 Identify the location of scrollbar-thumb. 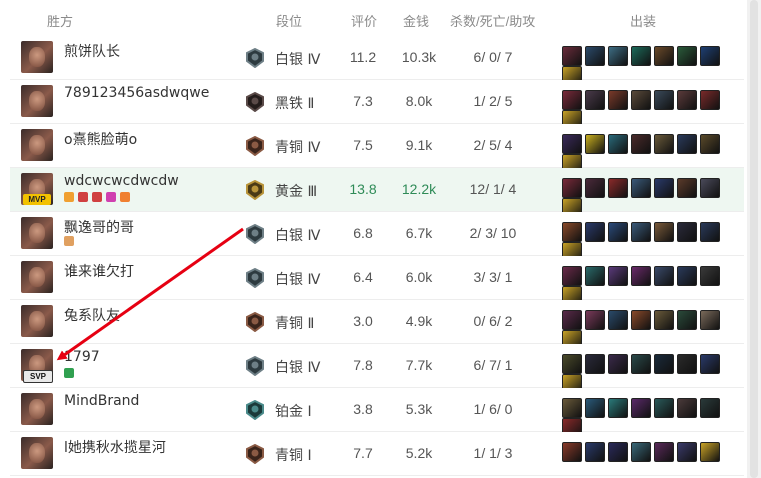
(754, 239).